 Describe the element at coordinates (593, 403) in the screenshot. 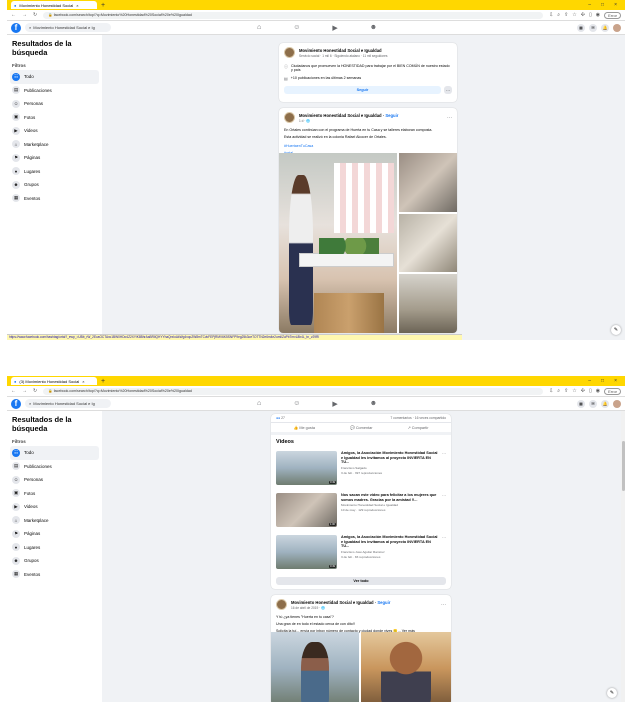

I see `messenger-icon: ✉` at that location.